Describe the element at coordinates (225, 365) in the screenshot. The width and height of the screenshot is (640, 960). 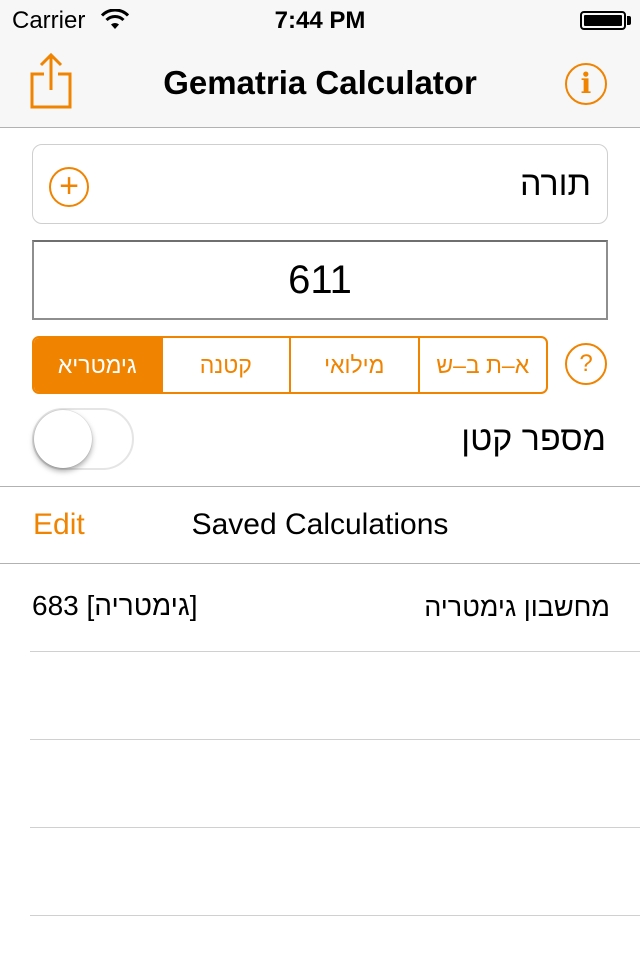
I see `segment-ketana: קטנה` at that location.